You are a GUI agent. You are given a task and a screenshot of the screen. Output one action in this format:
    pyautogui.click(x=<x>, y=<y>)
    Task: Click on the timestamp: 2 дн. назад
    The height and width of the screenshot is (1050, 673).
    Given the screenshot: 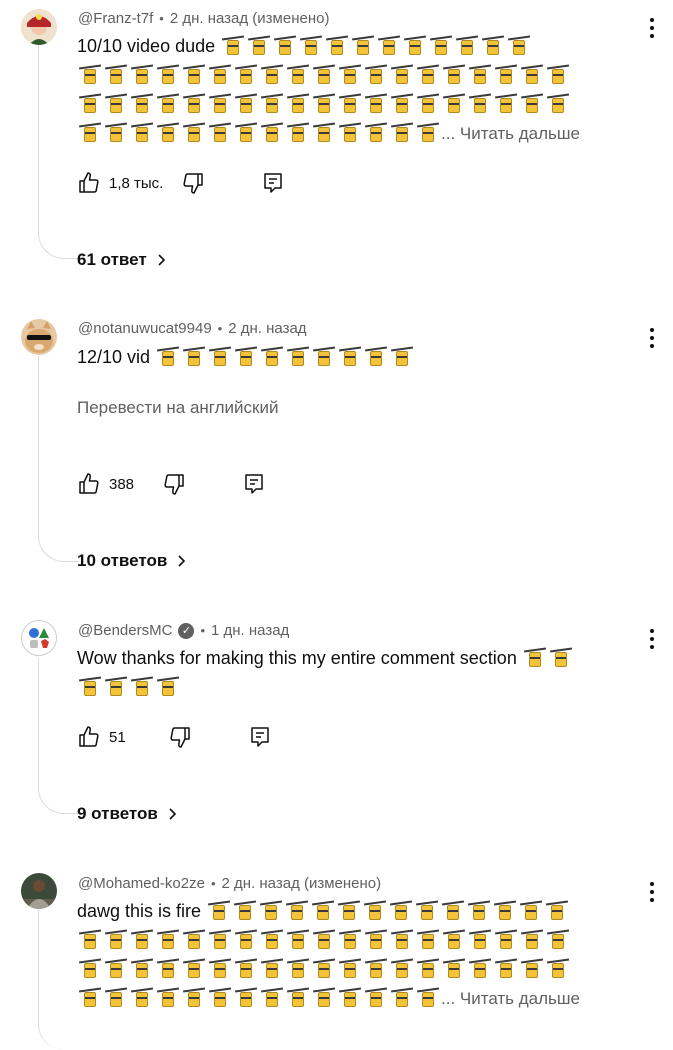 What is the action you would take?
    pyautogui.click(x=267, y=328)
    